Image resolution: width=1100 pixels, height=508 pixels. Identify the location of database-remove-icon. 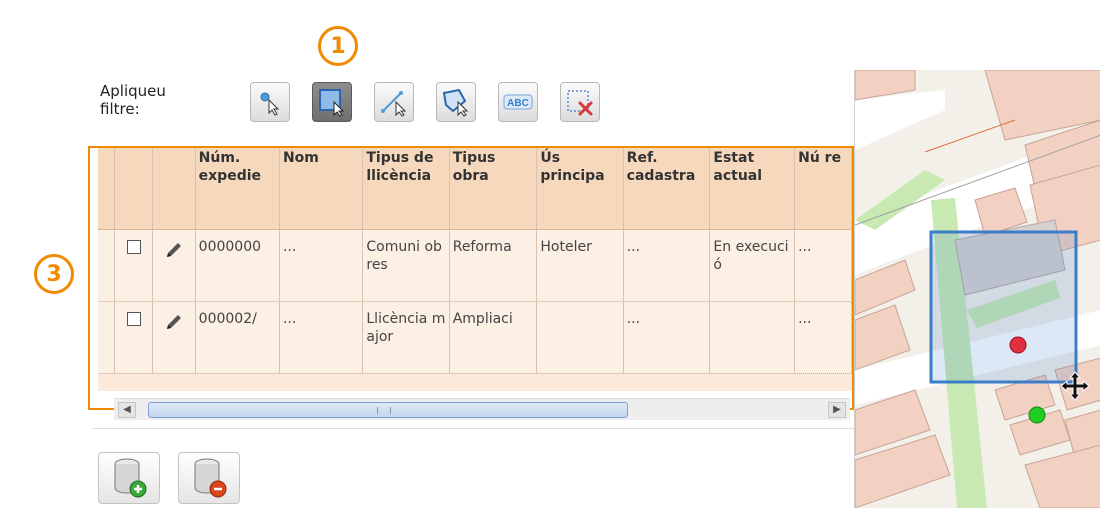
(210, 478).